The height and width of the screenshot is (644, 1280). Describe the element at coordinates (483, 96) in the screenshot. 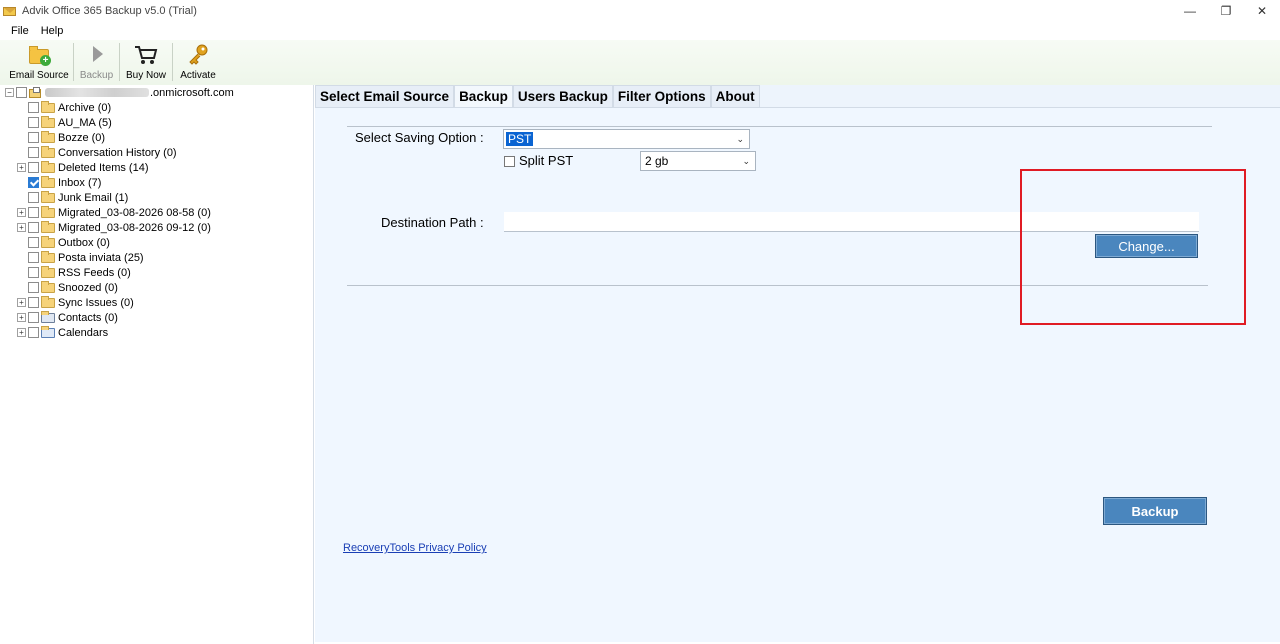

I see `tab-backup: Backup` at that location.